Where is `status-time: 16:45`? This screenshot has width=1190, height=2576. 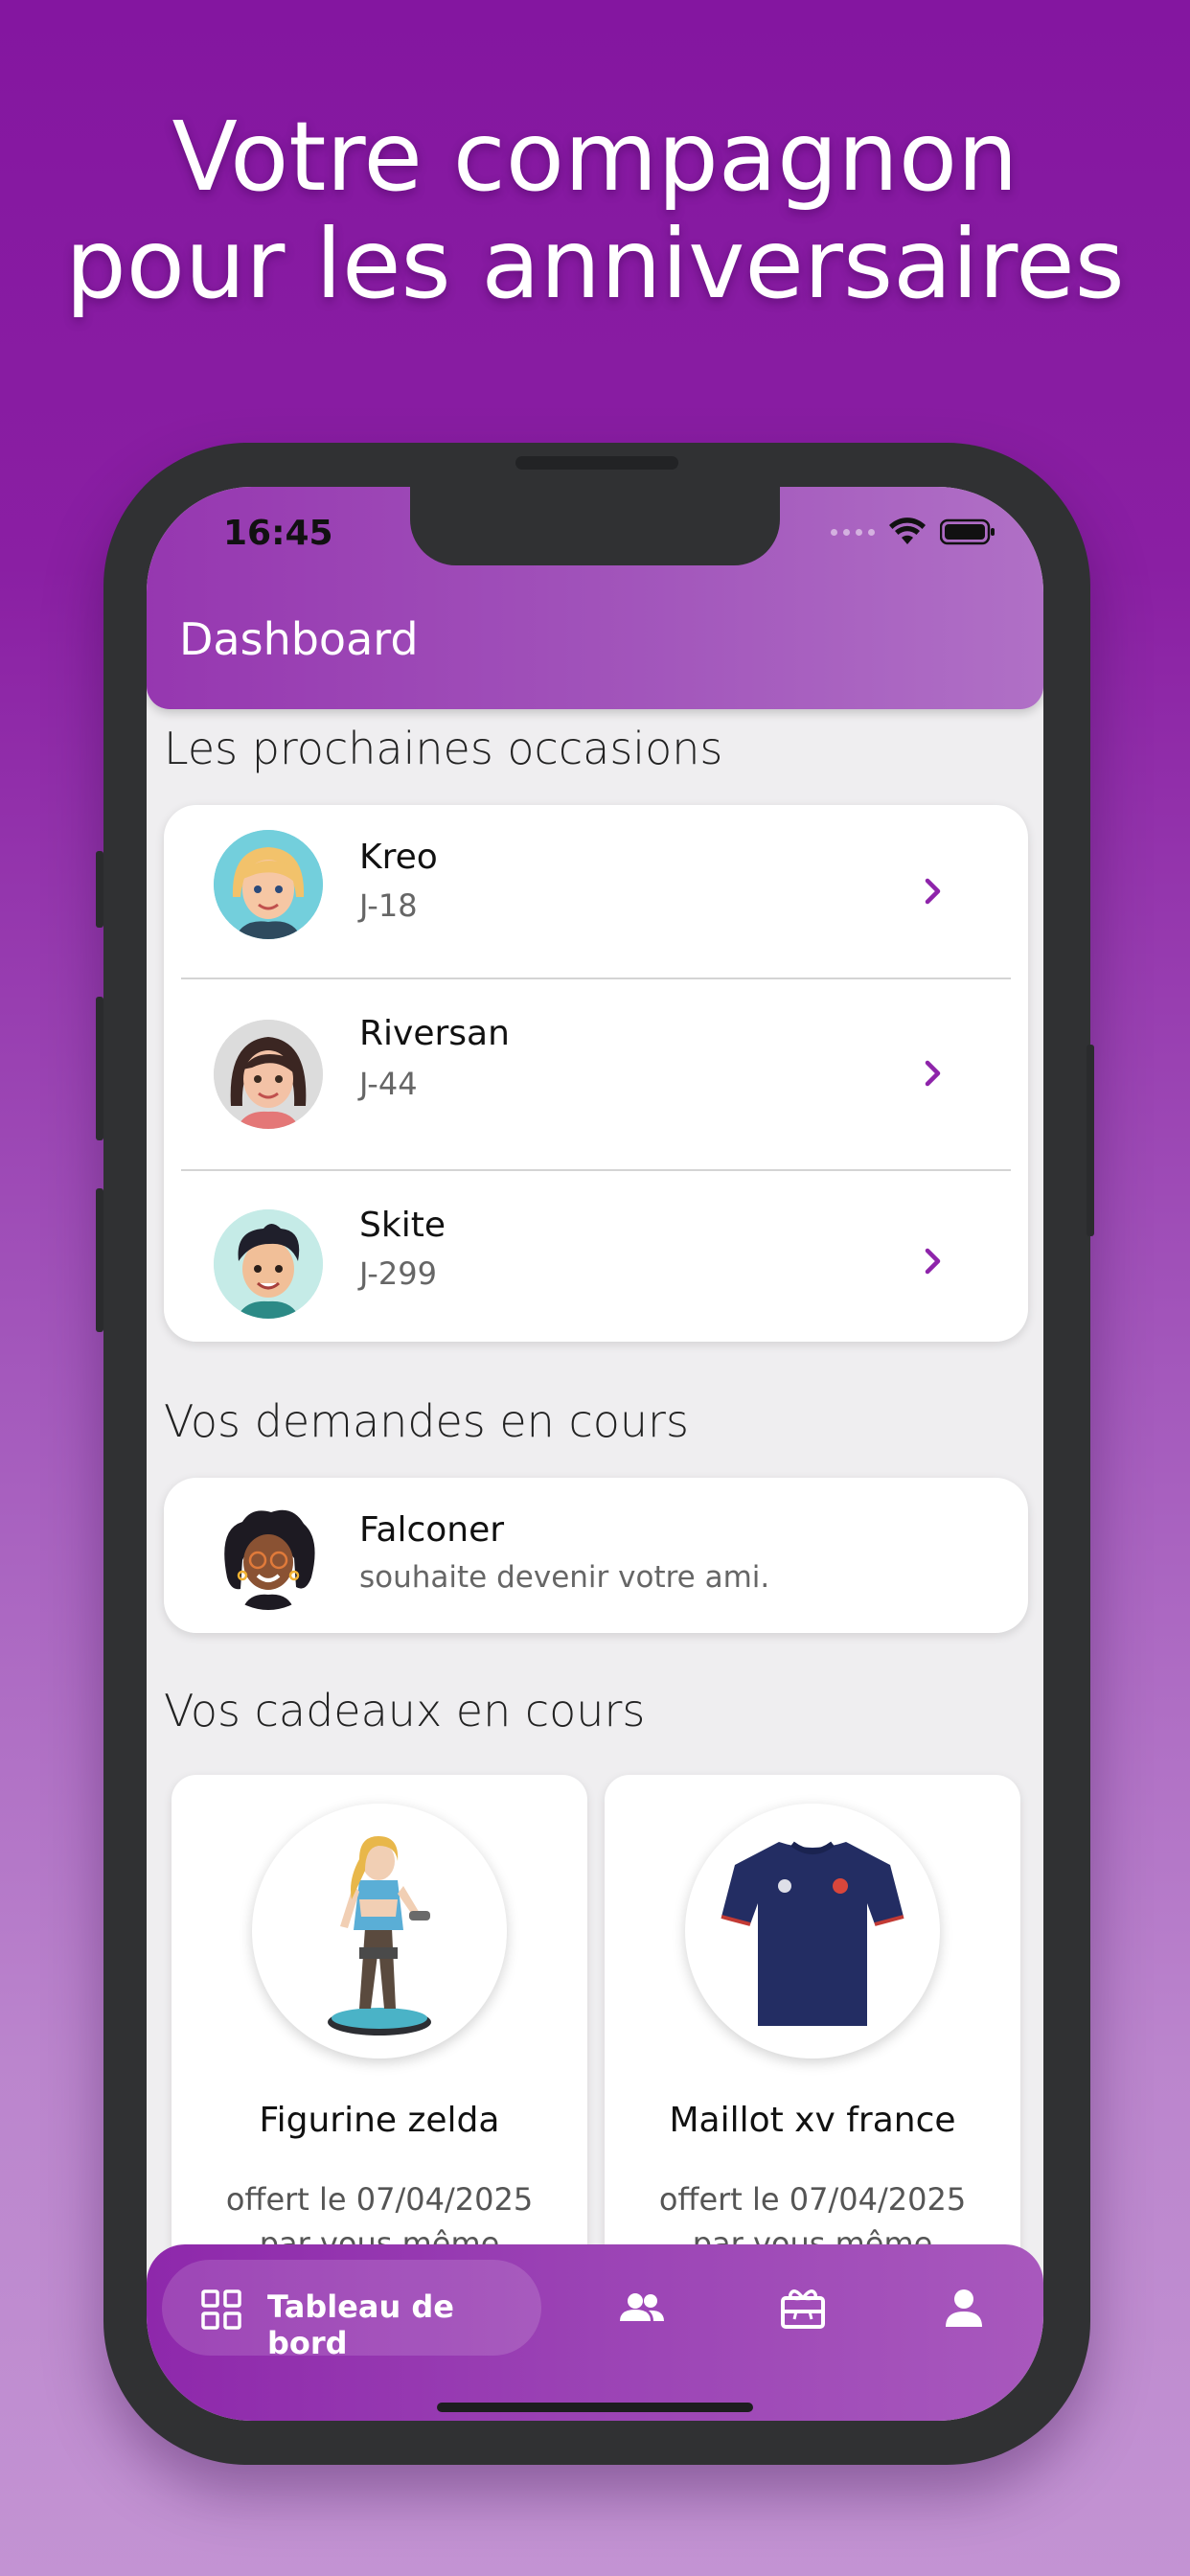
status-time: 16:45 is located at coordinates (278, 533).